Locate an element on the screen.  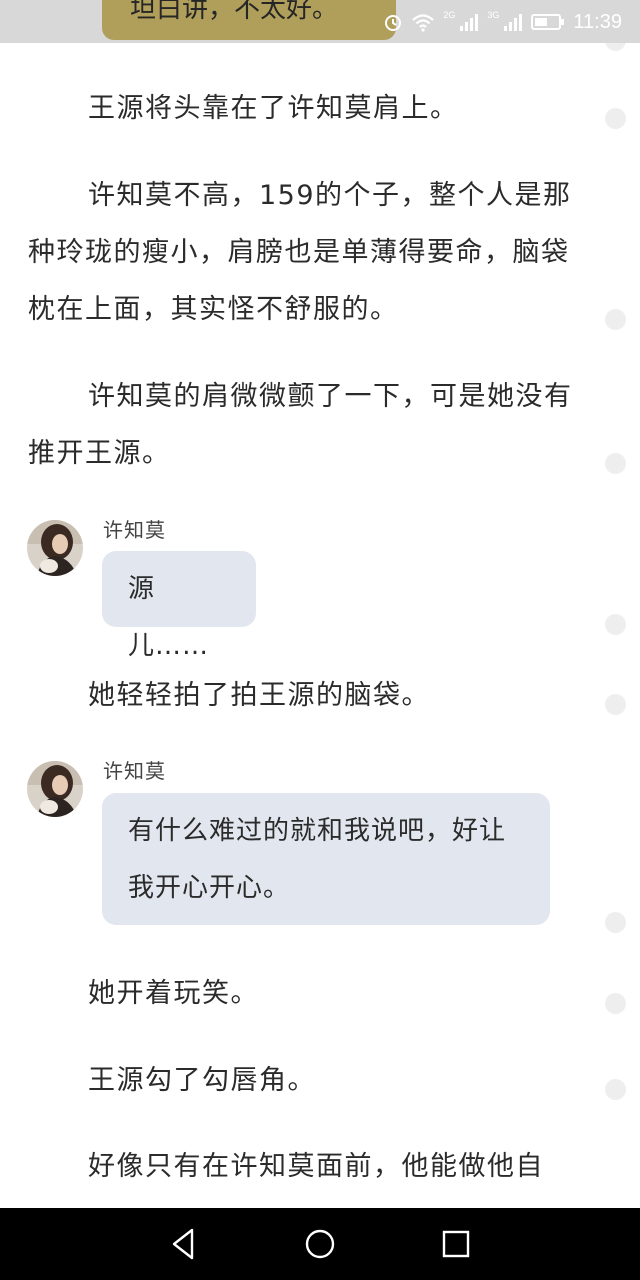
story-paragraph-3: 许知莫的肩微微颤了一下，可是她没有推开王源。 is located at coordinates (300, 425).